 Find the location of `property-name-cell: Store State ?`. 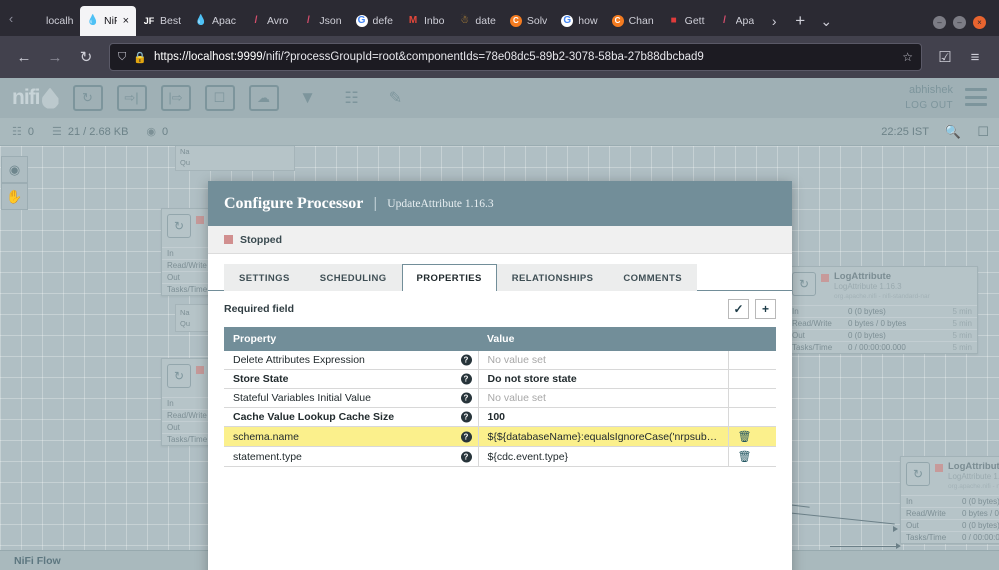

property-name-cell: Store State ? is located at coordinates (351, 379).